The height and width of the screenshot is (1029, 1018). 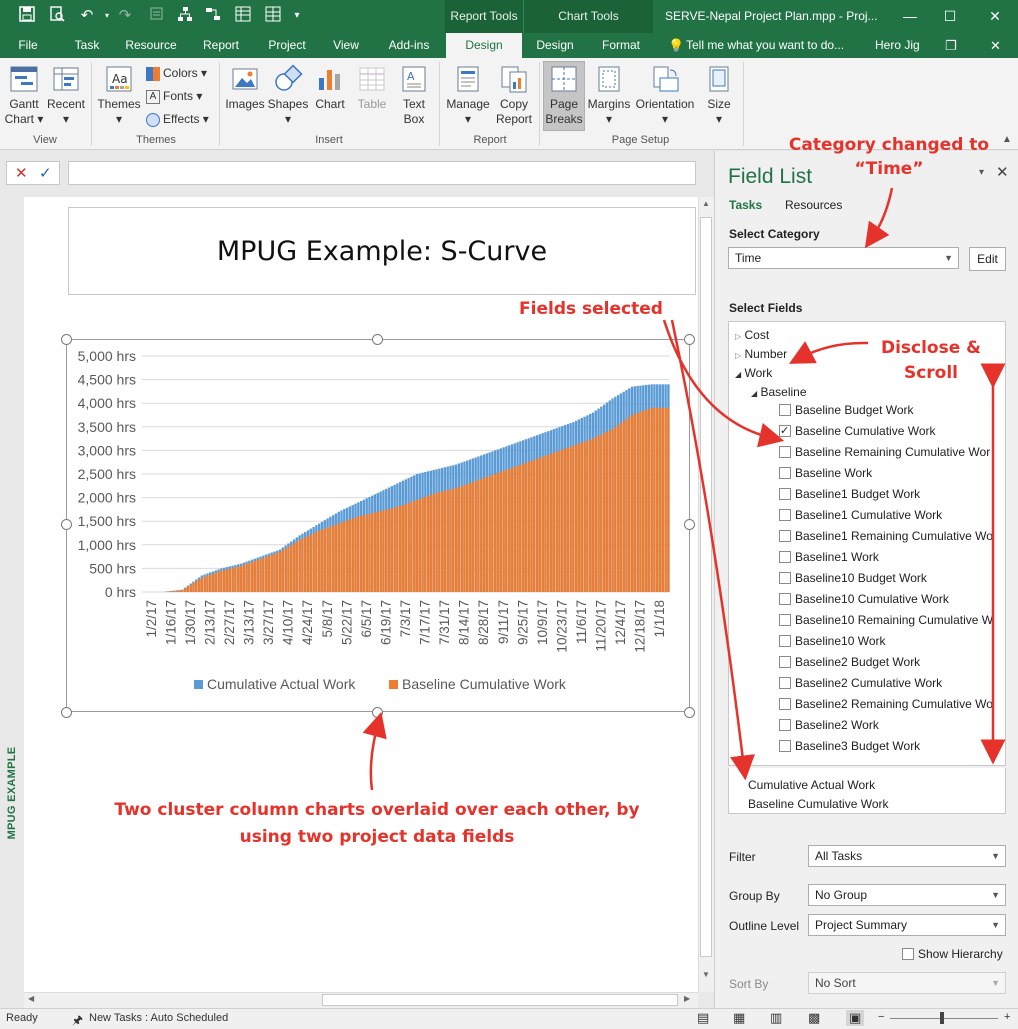 What do you see at coordinates (712, 550) in the screenshot?
I see `arrow-selected-fields` at bounding box center [712, 550].